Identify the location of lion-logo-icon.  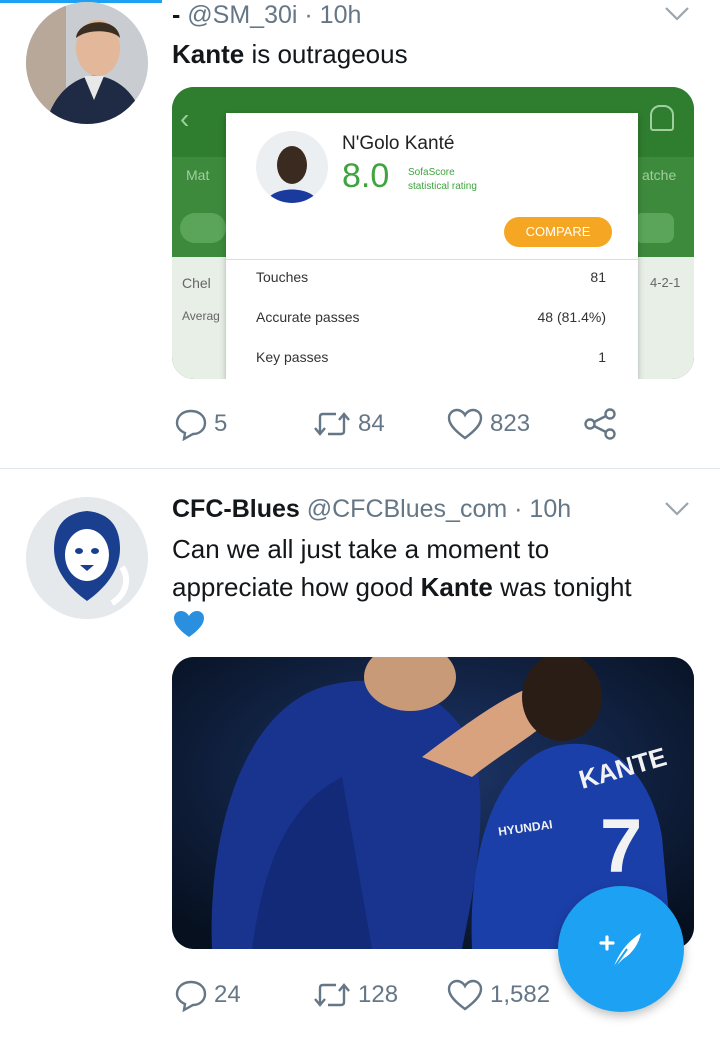
(87, 558).